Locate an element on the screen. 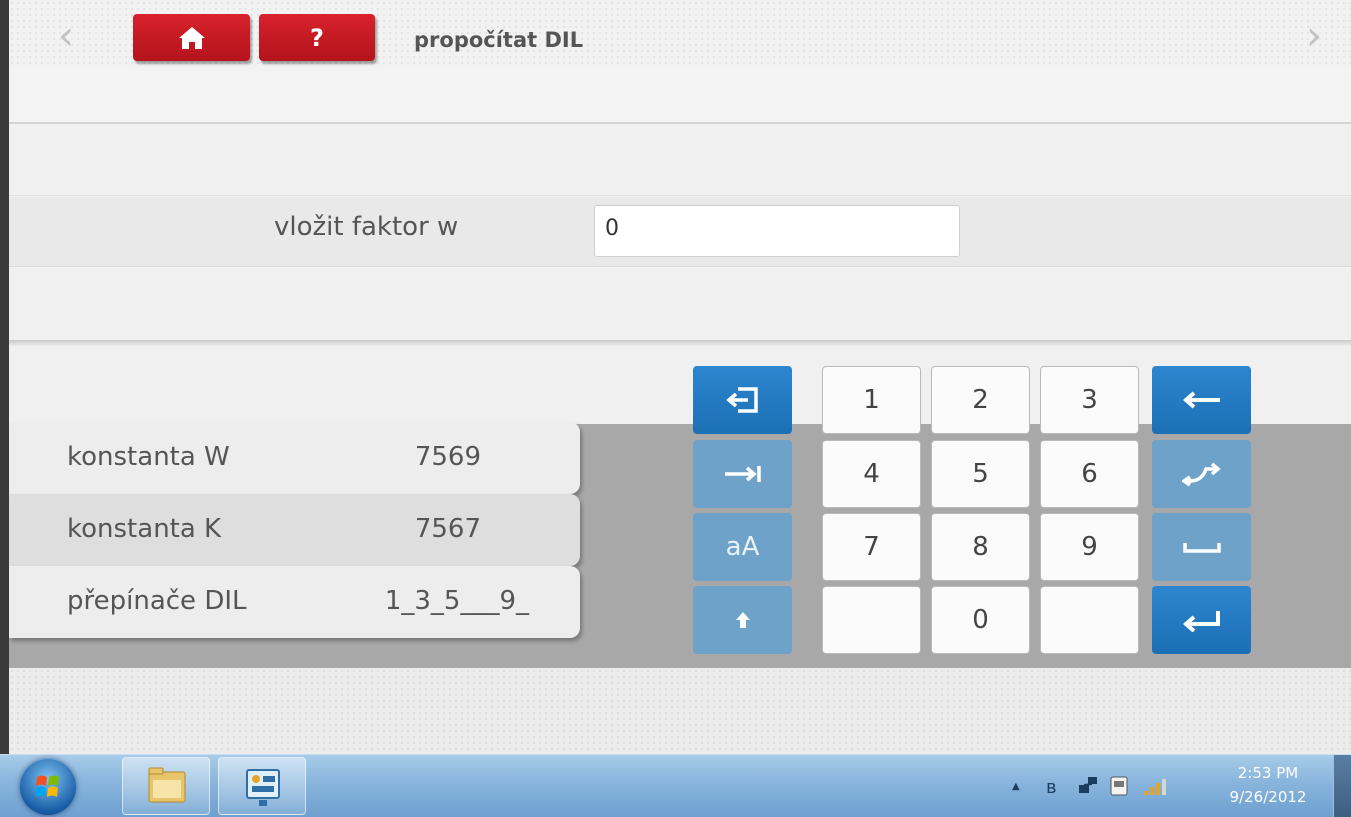  key-blank-left is located at coordinates (871, 620).